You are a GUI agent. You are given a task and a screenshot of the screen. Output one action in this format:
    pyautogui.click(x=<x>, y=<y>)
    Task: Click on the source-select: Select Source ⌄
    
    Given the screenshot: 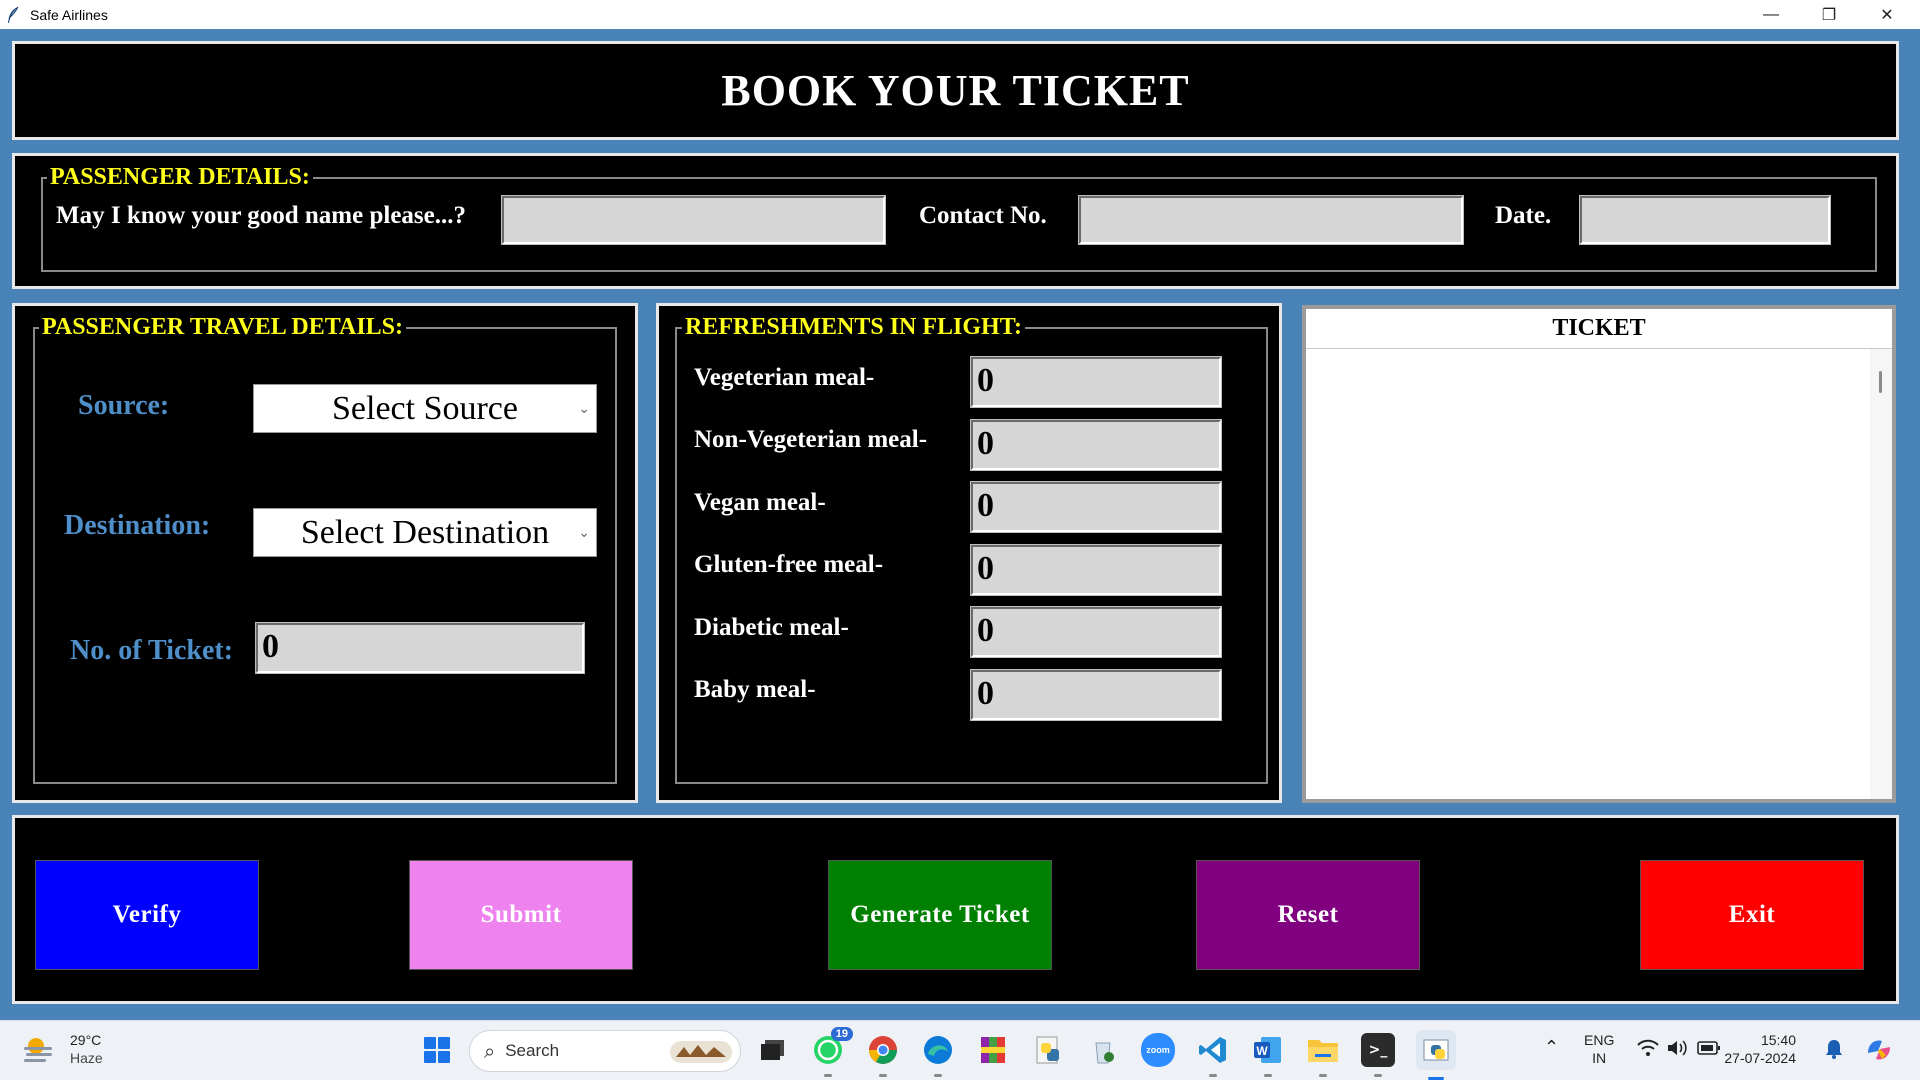 What is the action you would take?
    pyautogui.click(x=425, y=408)
    